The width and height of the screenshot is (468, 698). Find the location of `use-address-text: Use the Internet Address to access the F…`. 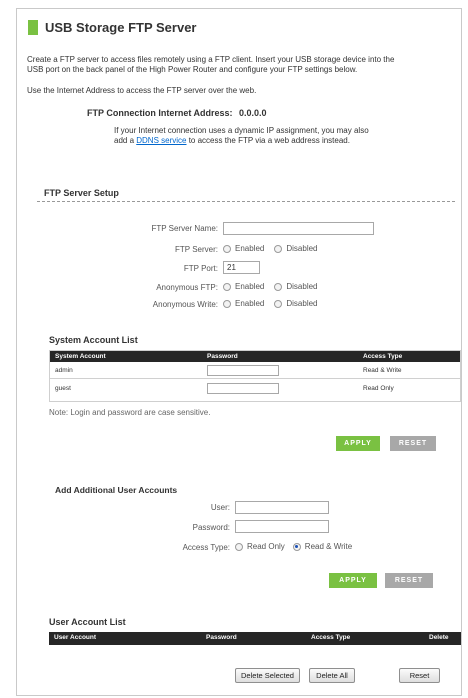

use-address-text: Use the Internet Address to access the F… is located at coordinates (142, 90).